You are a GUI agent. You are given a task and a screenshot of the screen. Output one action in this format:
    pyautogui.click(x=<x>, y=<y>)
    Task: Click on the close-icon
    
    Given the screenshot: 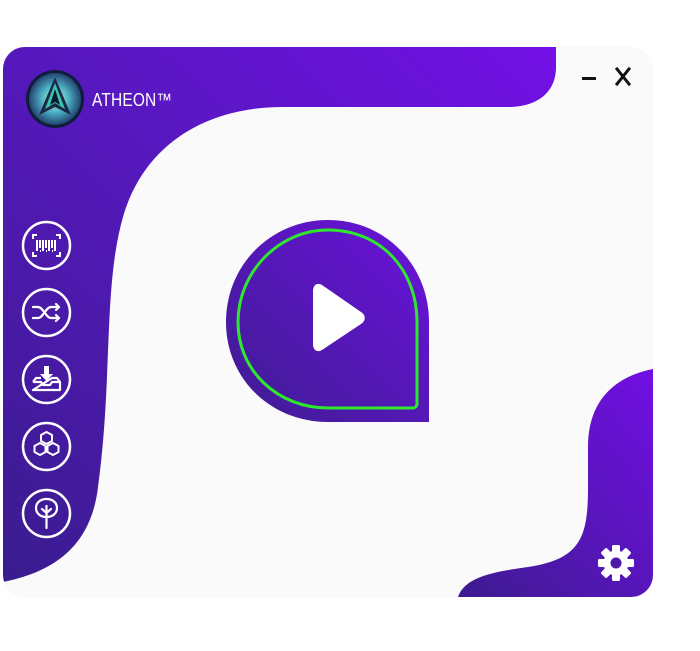 What is the action you would take?
    pyautogui.click(x=623, y=76)
    